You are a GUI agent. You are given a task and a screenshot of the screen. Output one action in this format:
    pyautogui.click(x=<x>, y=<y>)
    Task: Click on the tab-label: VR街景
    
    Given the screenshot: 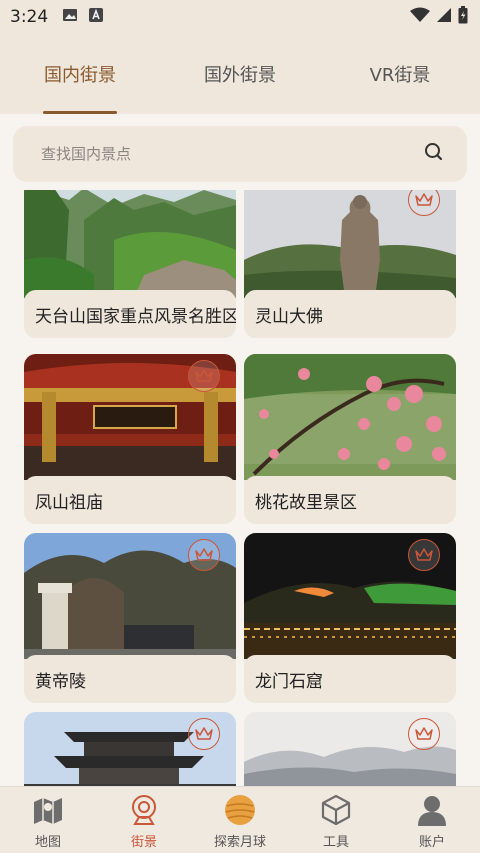 What is the action you would take?
    pyautogui.click(x=400, y=75)
    